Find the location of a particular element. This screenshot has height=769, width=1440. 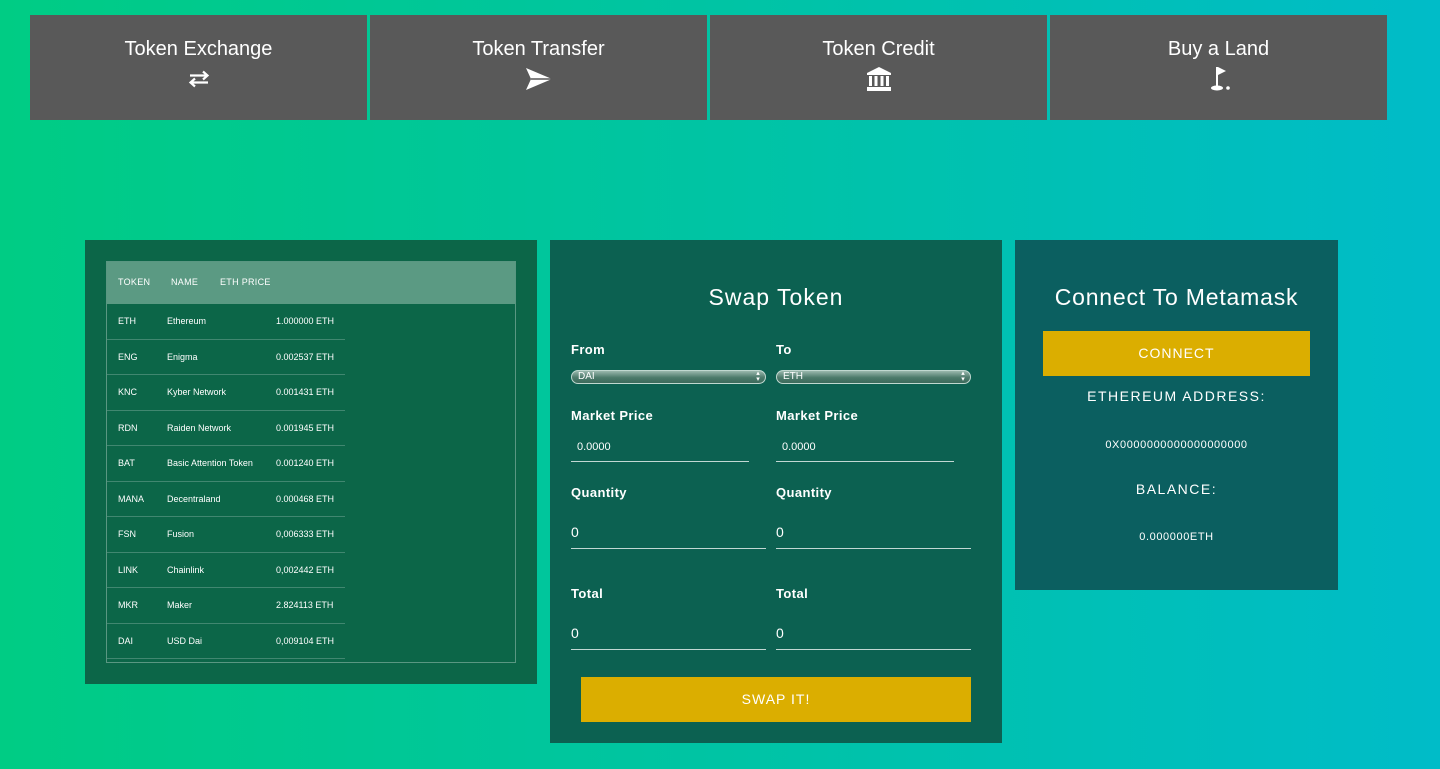

token-symbol: ENG is located at coordinates (128, 356).